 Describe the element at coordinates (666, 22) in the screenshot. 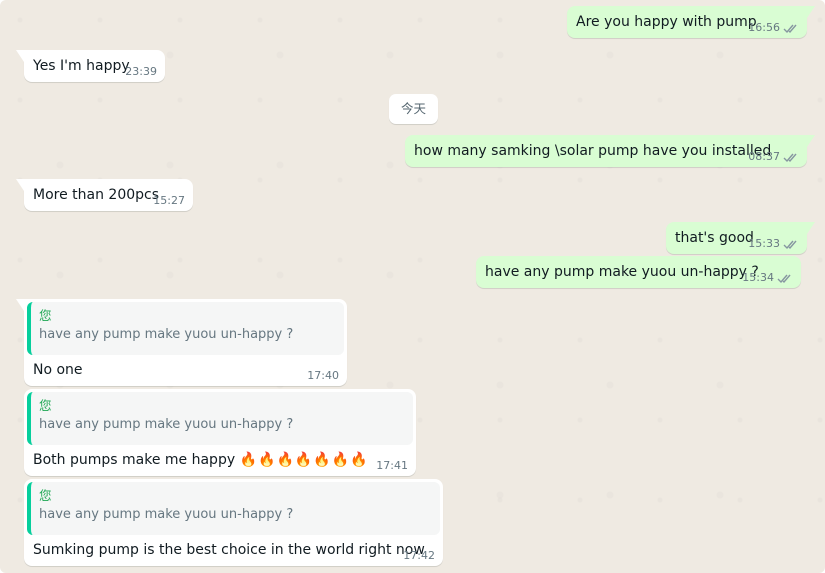

I see `message-text: Are you happy with pump` at that location.